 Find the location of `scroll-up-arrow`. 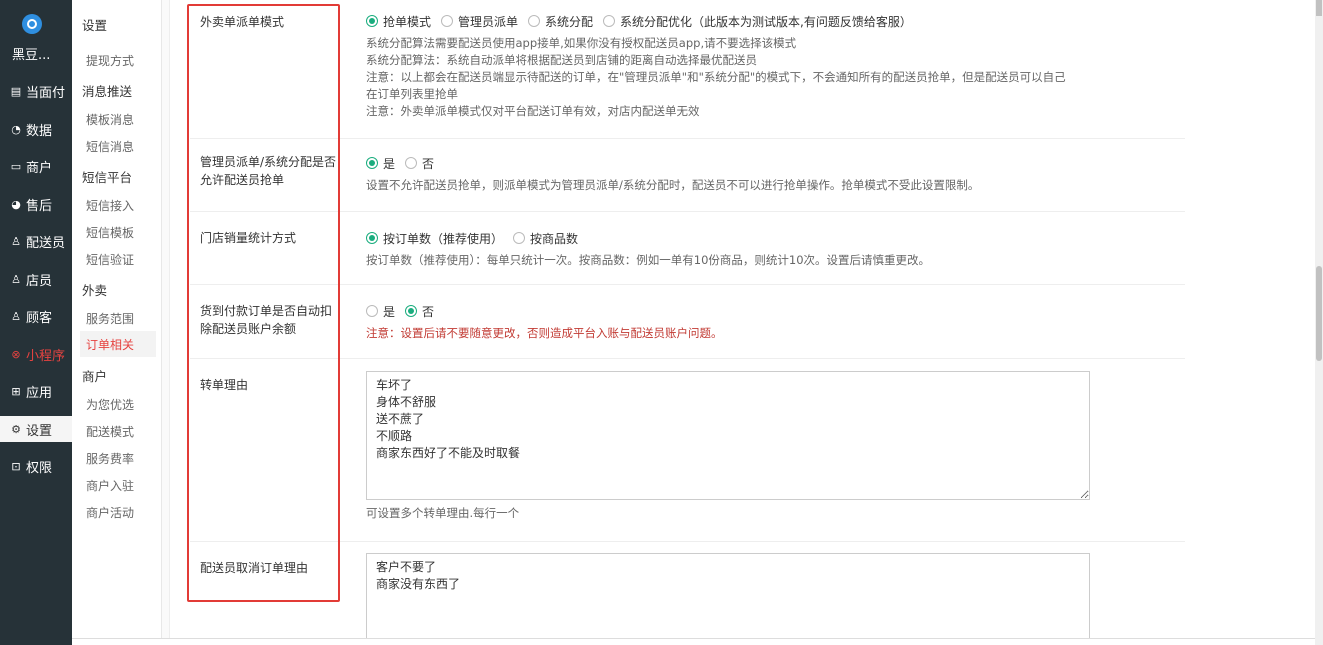

scroll-up-arrow is located at coordinates (1319, 8).